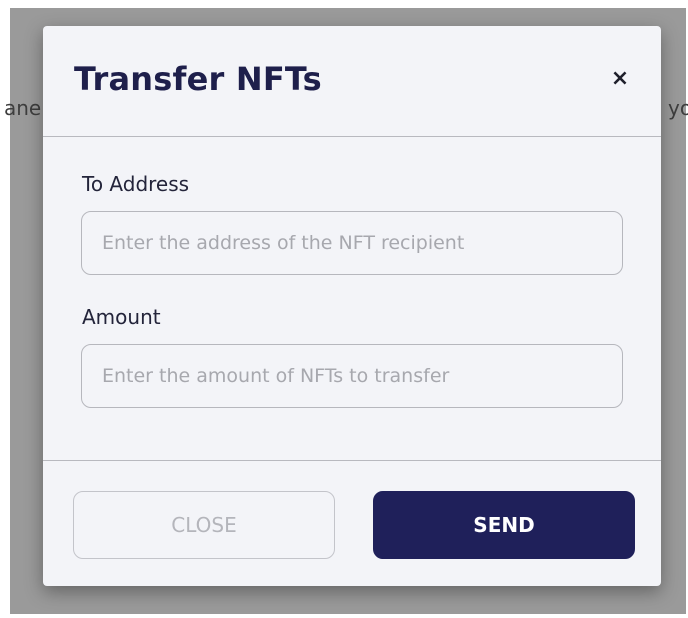 This screenshot has width=688, height=618. I want to click on send-button: SEND, so click(504, 525).